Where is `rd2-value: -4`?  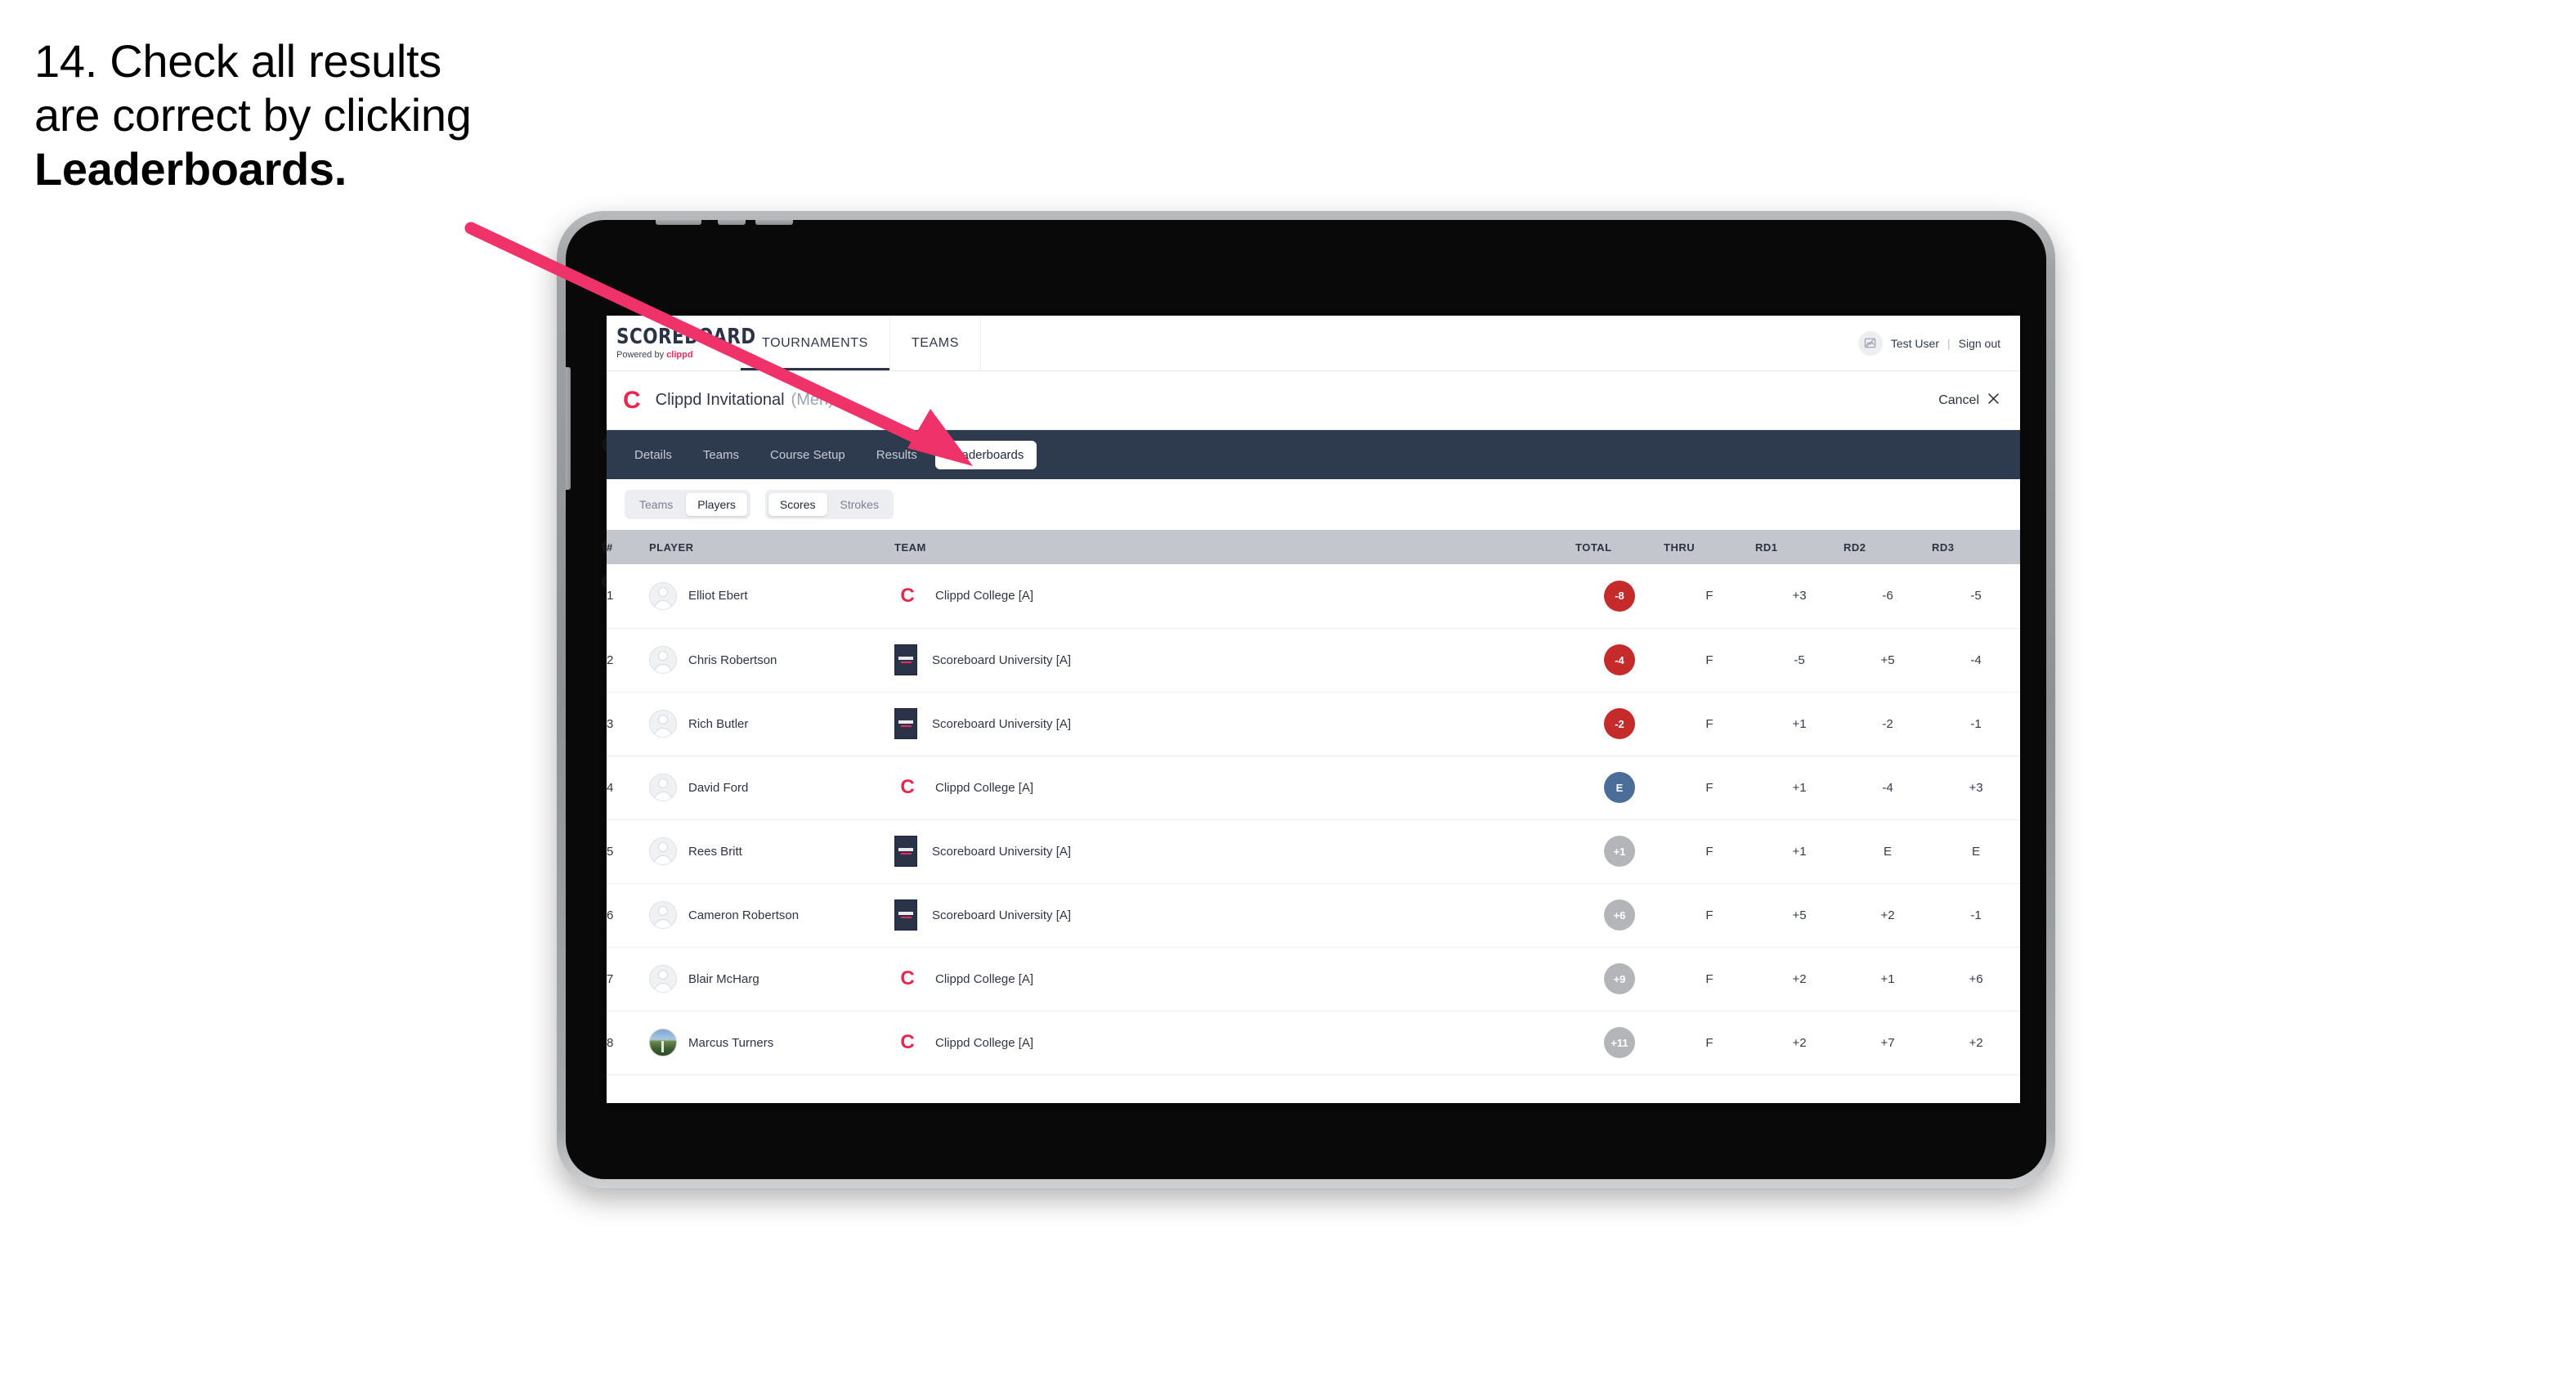
rd2-value: -4 is located at coordinates (1888, 787).